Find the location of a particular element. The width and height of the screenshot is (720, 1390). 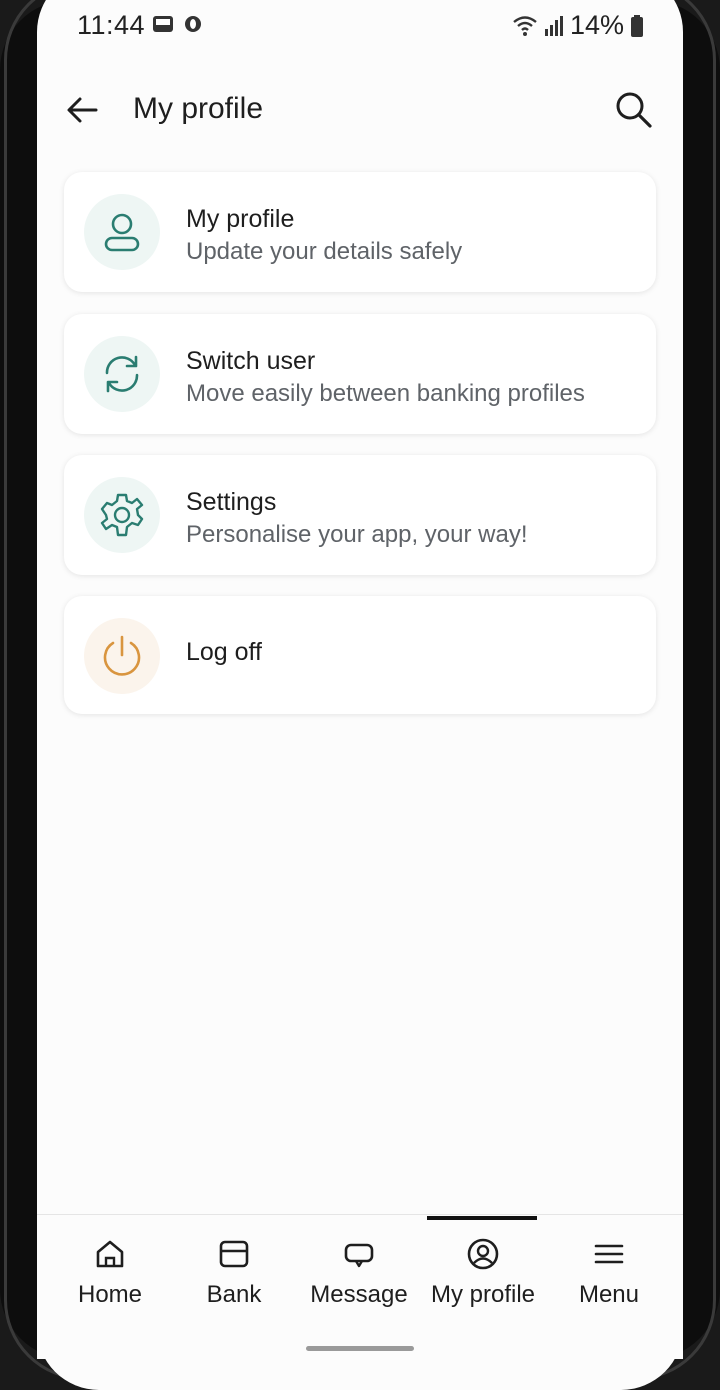

nav-item-my-profile: My profile is located at coordinates (483, 1277).